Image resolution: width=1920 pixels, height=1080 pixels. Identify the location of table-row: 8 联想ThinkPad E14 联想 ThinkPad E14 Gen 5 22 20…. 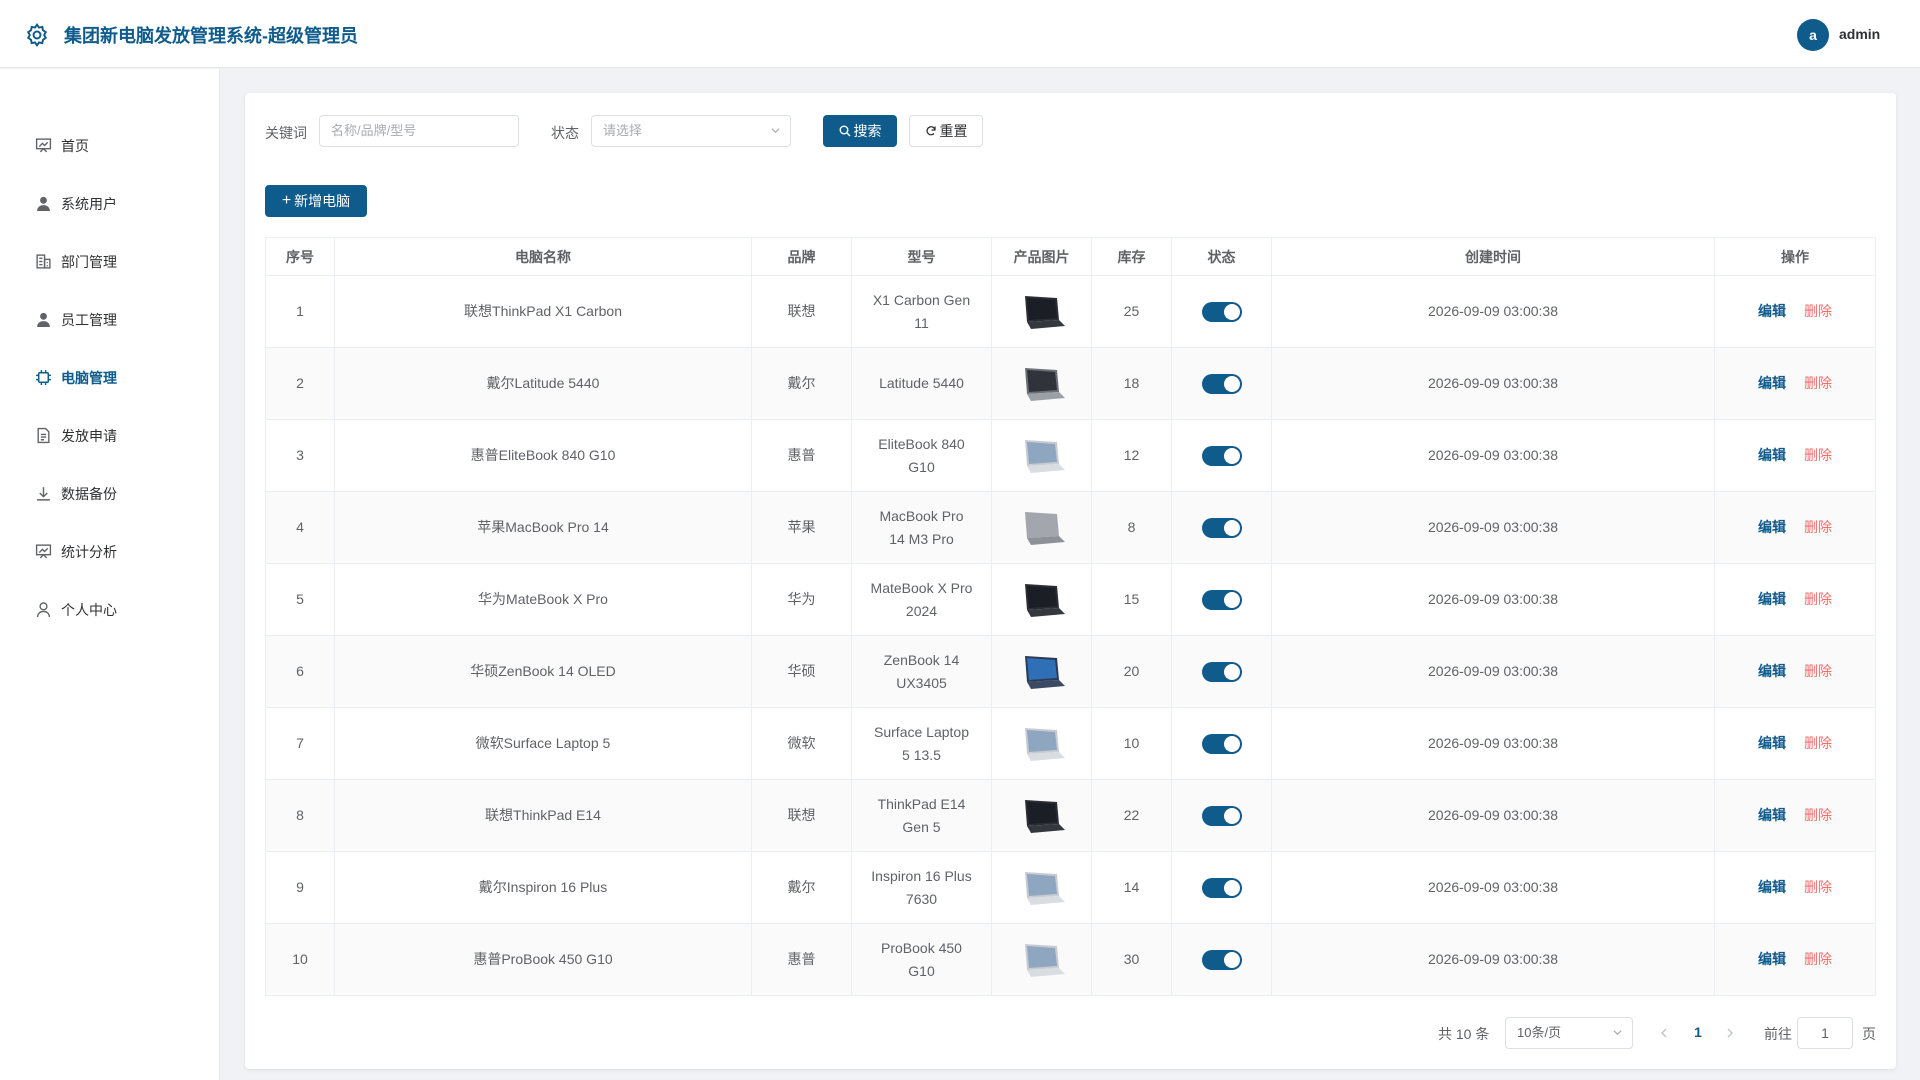
(1070, 815).